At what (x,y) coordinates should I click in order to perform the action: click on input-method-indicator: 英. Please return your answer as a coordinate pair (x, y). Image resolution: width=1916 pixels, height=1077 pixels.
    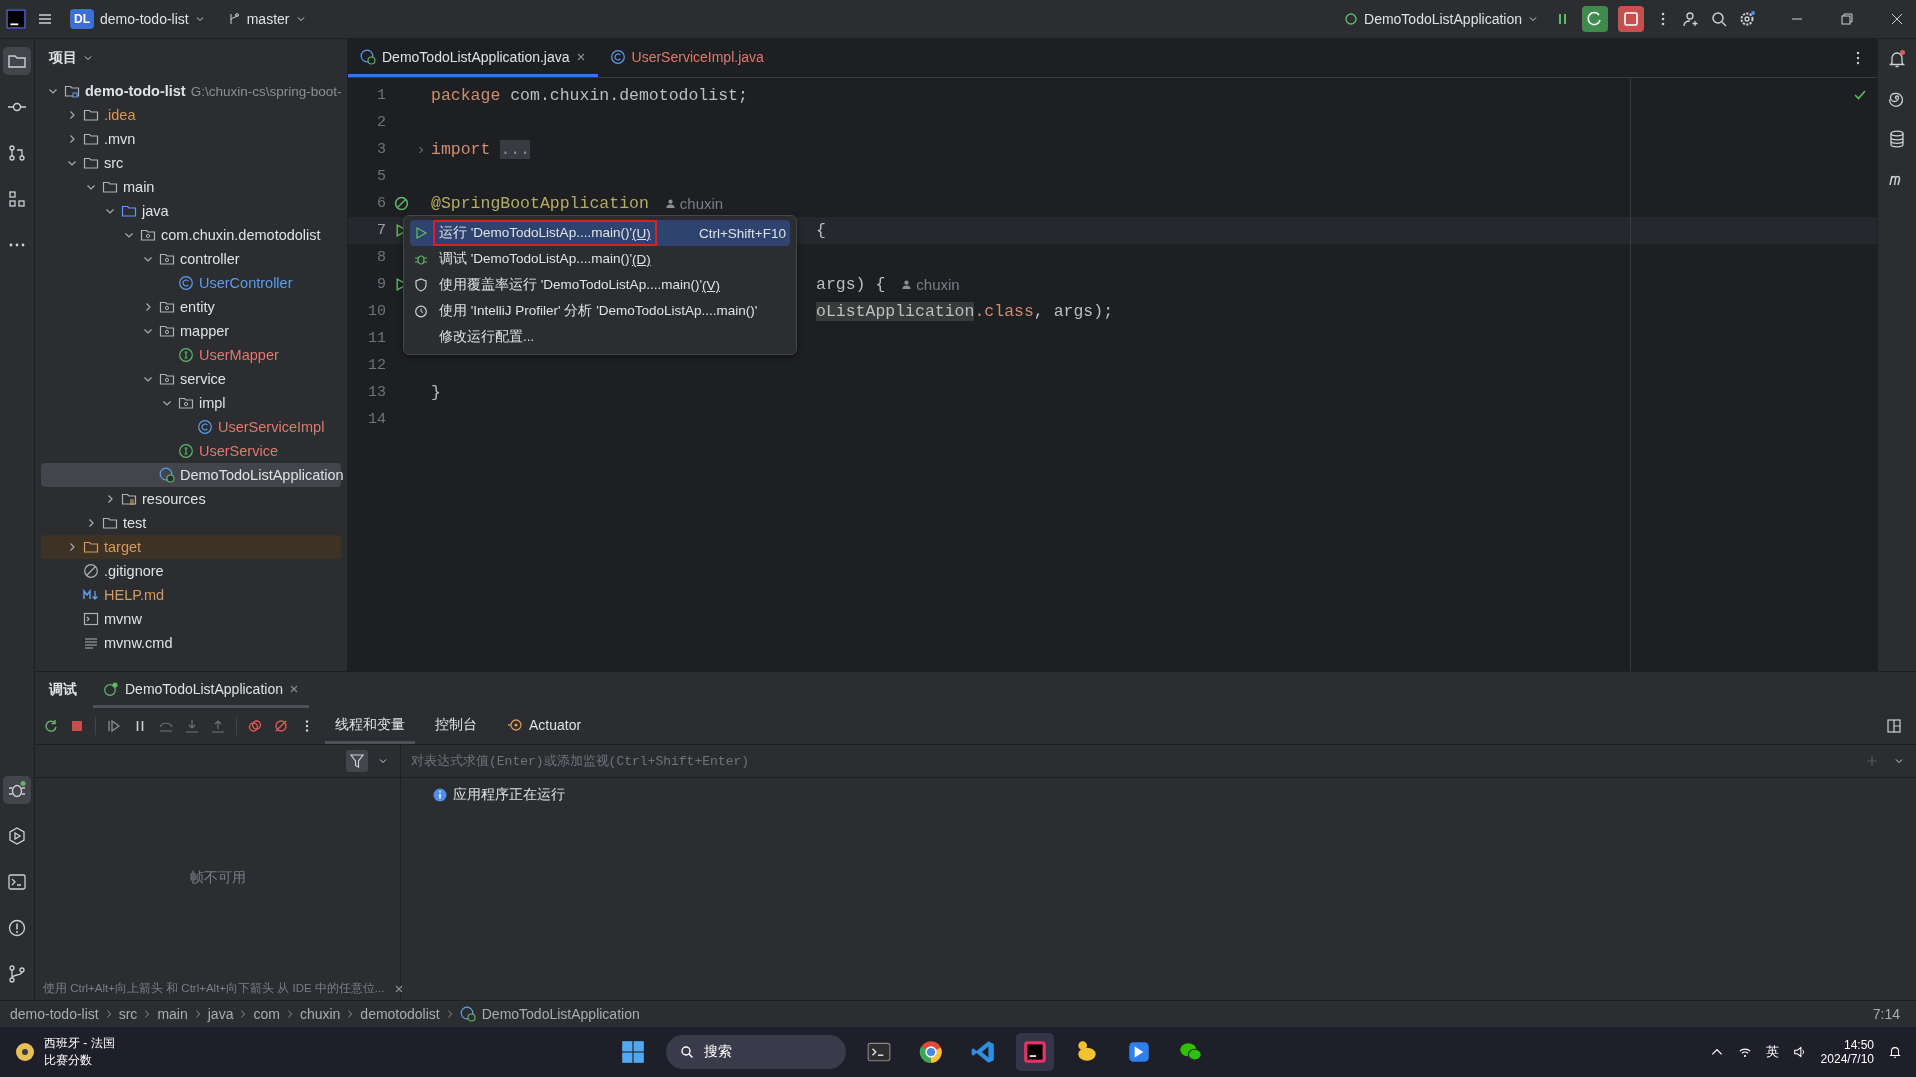
    Looking at the image, I should click on (1772, 1052).